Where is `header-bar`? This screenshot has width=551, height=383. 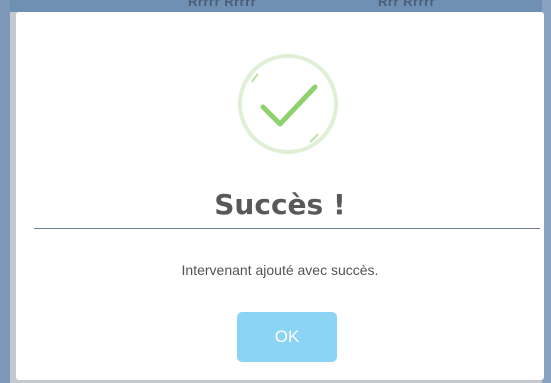 header-bar is located at coordinates (275, 6).